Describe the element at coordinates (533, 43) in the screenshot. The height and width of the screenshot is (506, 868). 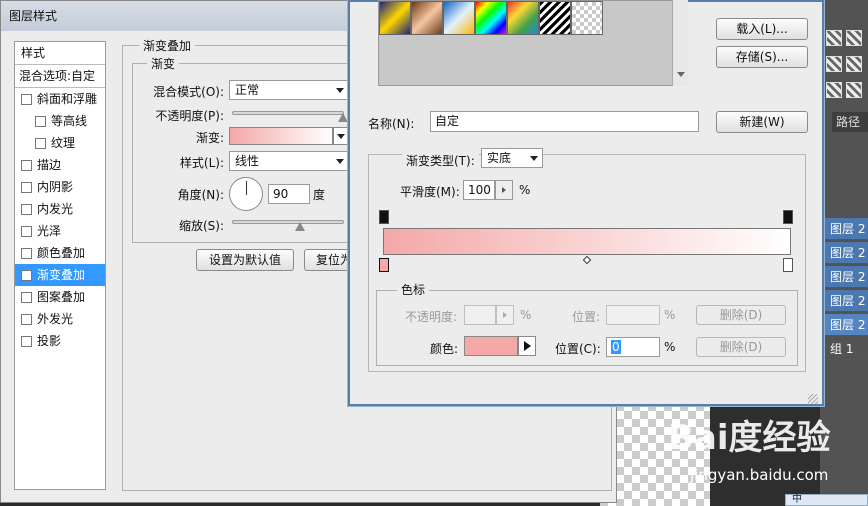
I see `gradient-presets` at that location.